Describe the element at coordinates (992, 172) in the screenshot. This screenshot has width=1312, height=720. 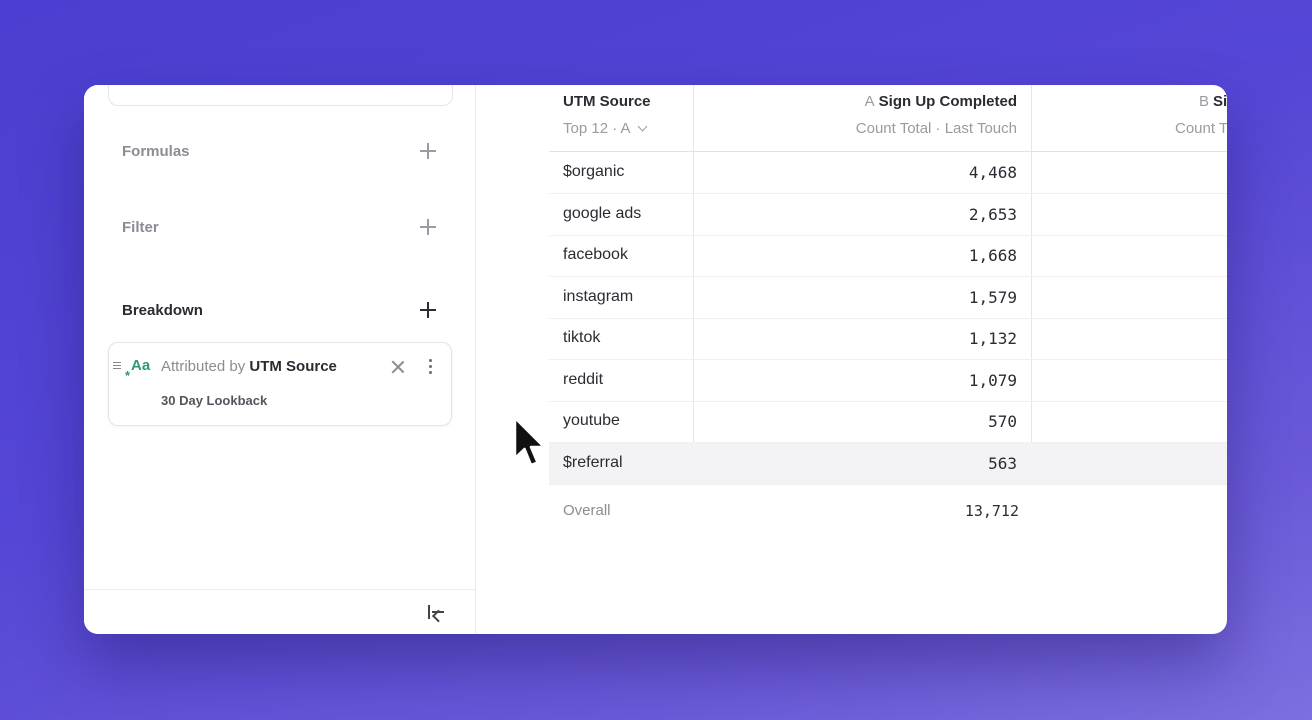
I see `row-value: 4,468` at that location.